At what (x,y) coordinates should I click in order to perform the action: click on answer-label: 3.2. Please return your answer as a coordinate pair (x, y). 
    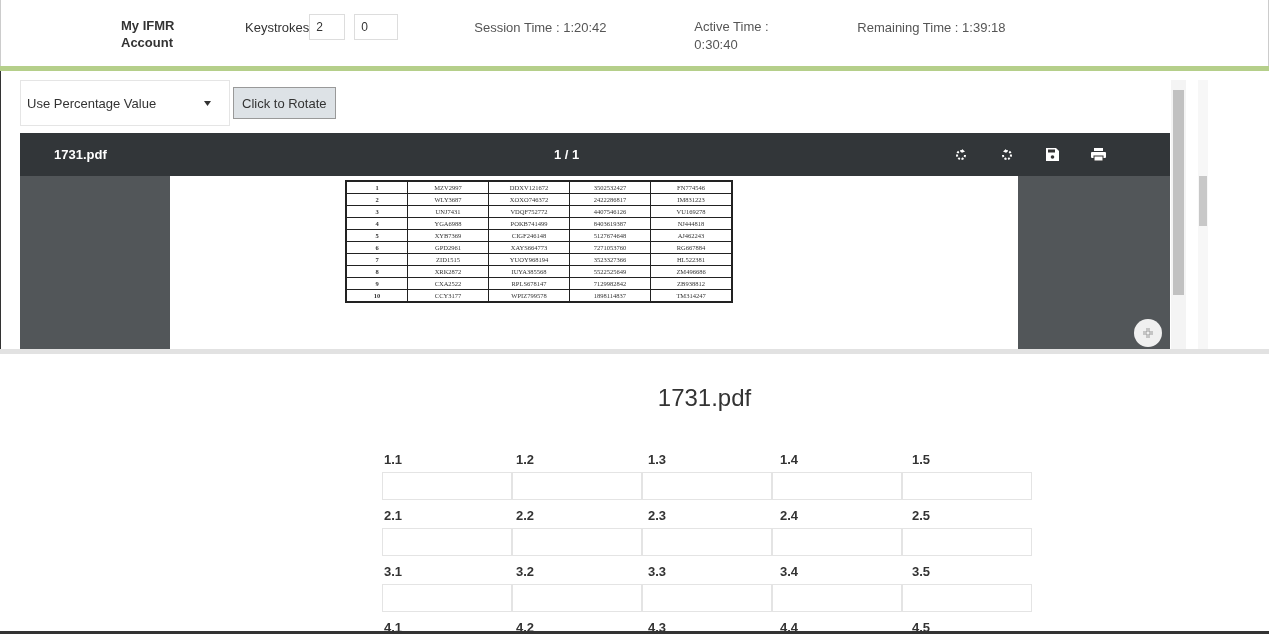
    Looking at the image, I should click on (525, 572).